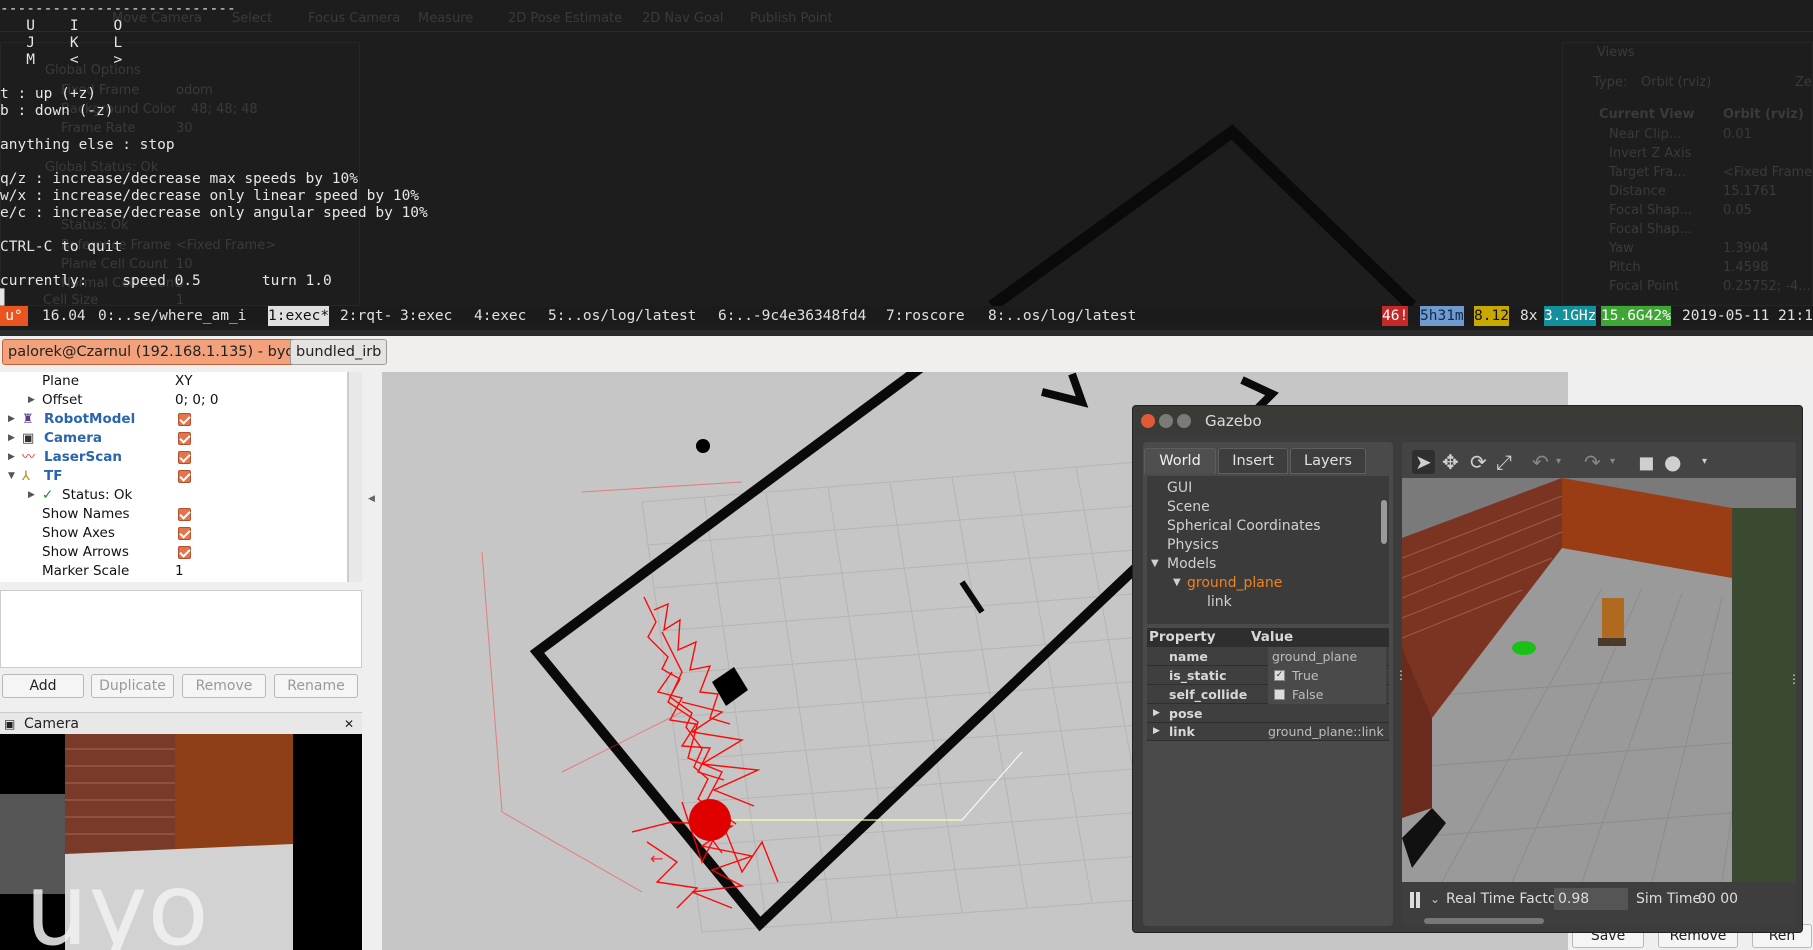 The image size is (1813, 950). Describe the element at coordinates (500, 316) in the screenshot. I see `window-tab: 4:exec` at that location.